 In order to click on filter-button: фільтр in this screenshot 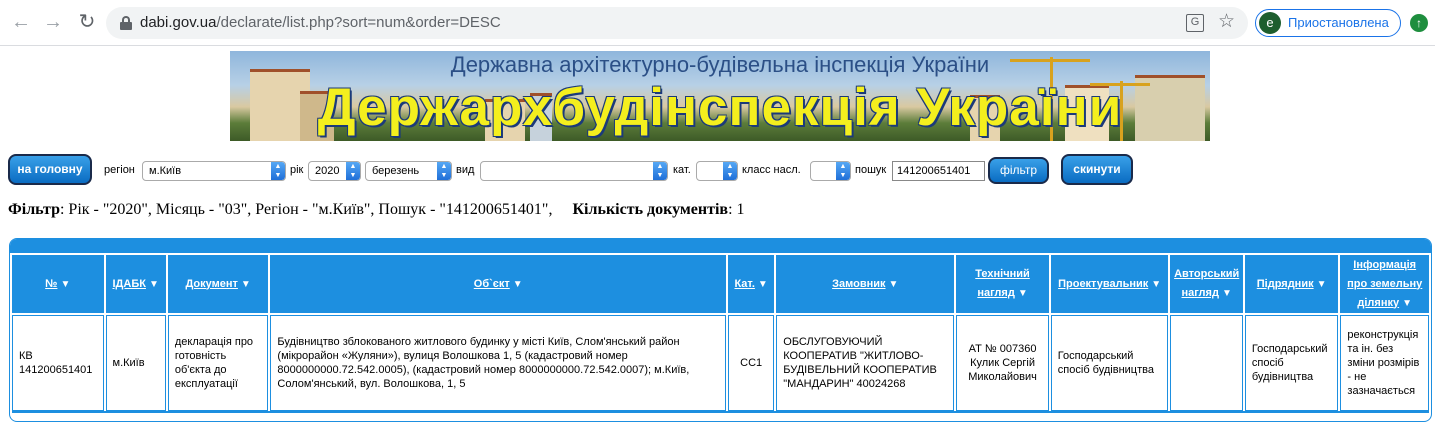, I will do `click(1018, 170)`.